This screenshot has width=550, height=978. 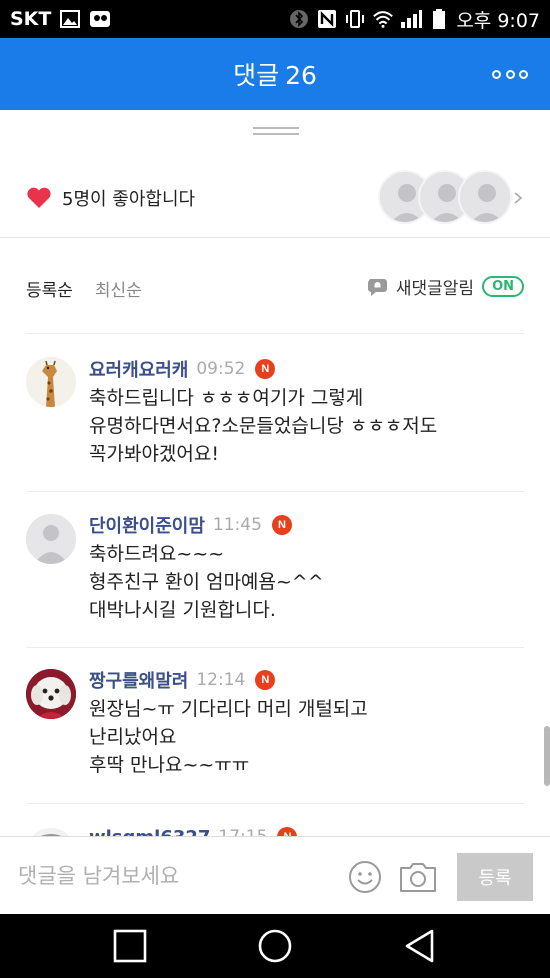 What do you see at coordinates (138, 369) in the screenshot?
I see `comment-author: 요러캐요러캐` at bounding box center [138, 369].